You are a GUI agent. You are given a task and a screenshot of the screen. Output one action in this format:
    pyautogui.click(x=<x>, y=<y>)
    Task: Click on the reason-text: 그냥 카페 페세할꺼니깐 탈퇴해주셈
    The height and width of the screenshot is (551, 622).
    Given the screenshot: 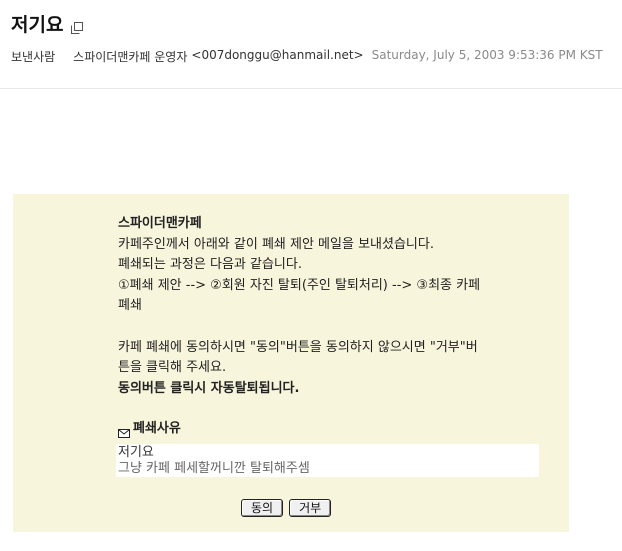 What is the action you would take?
    pyautogui.click(x=214, y=468)
    